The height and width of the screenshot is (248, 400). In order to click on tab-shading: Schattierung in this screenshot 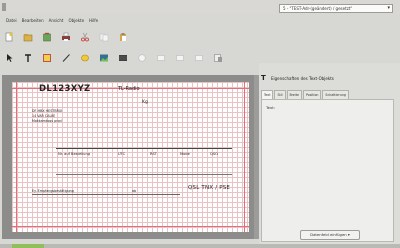, I will do `click(335, 94)`.